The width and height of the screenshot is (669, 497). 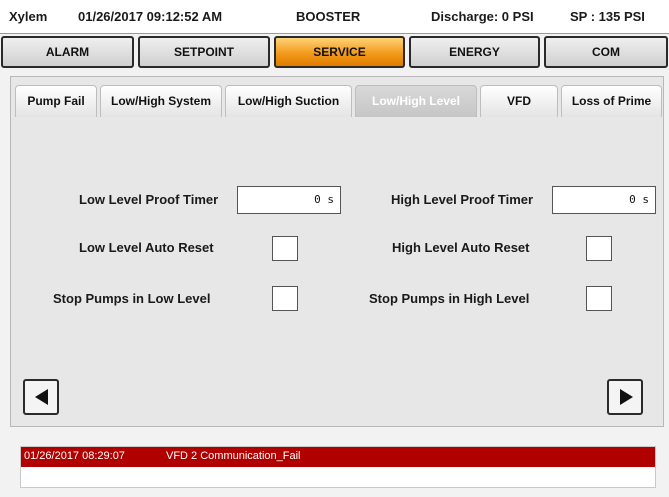 I want to click on stop-pumps-low-level-checkbox, so click(x=285, y=298).